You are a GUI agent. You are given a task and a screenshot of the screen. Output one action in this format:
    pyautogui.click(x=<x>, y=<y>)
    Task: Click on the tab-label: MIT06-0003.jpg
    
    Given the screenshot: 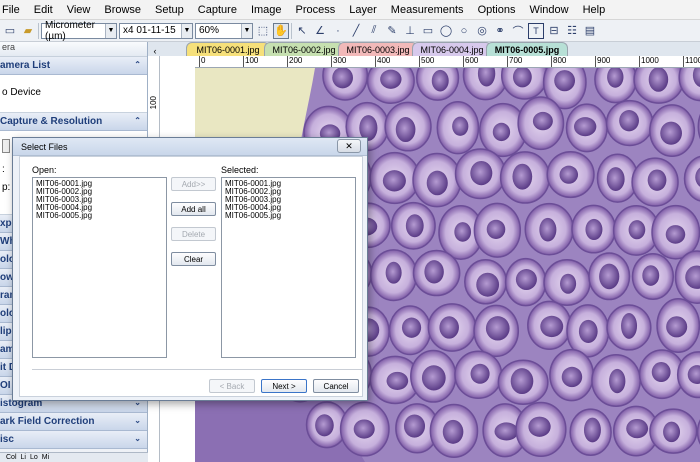 What is the action you would take?
    pyautogui.click(x=378, y=49)
    